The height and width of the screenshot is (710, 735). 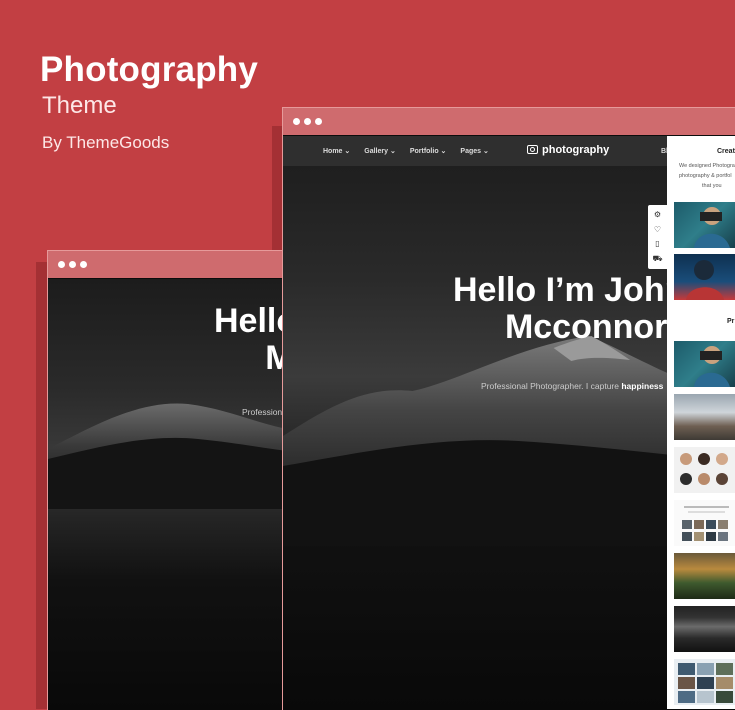 I want to click on heart-icon: ♡, so click(x=657, y=229).